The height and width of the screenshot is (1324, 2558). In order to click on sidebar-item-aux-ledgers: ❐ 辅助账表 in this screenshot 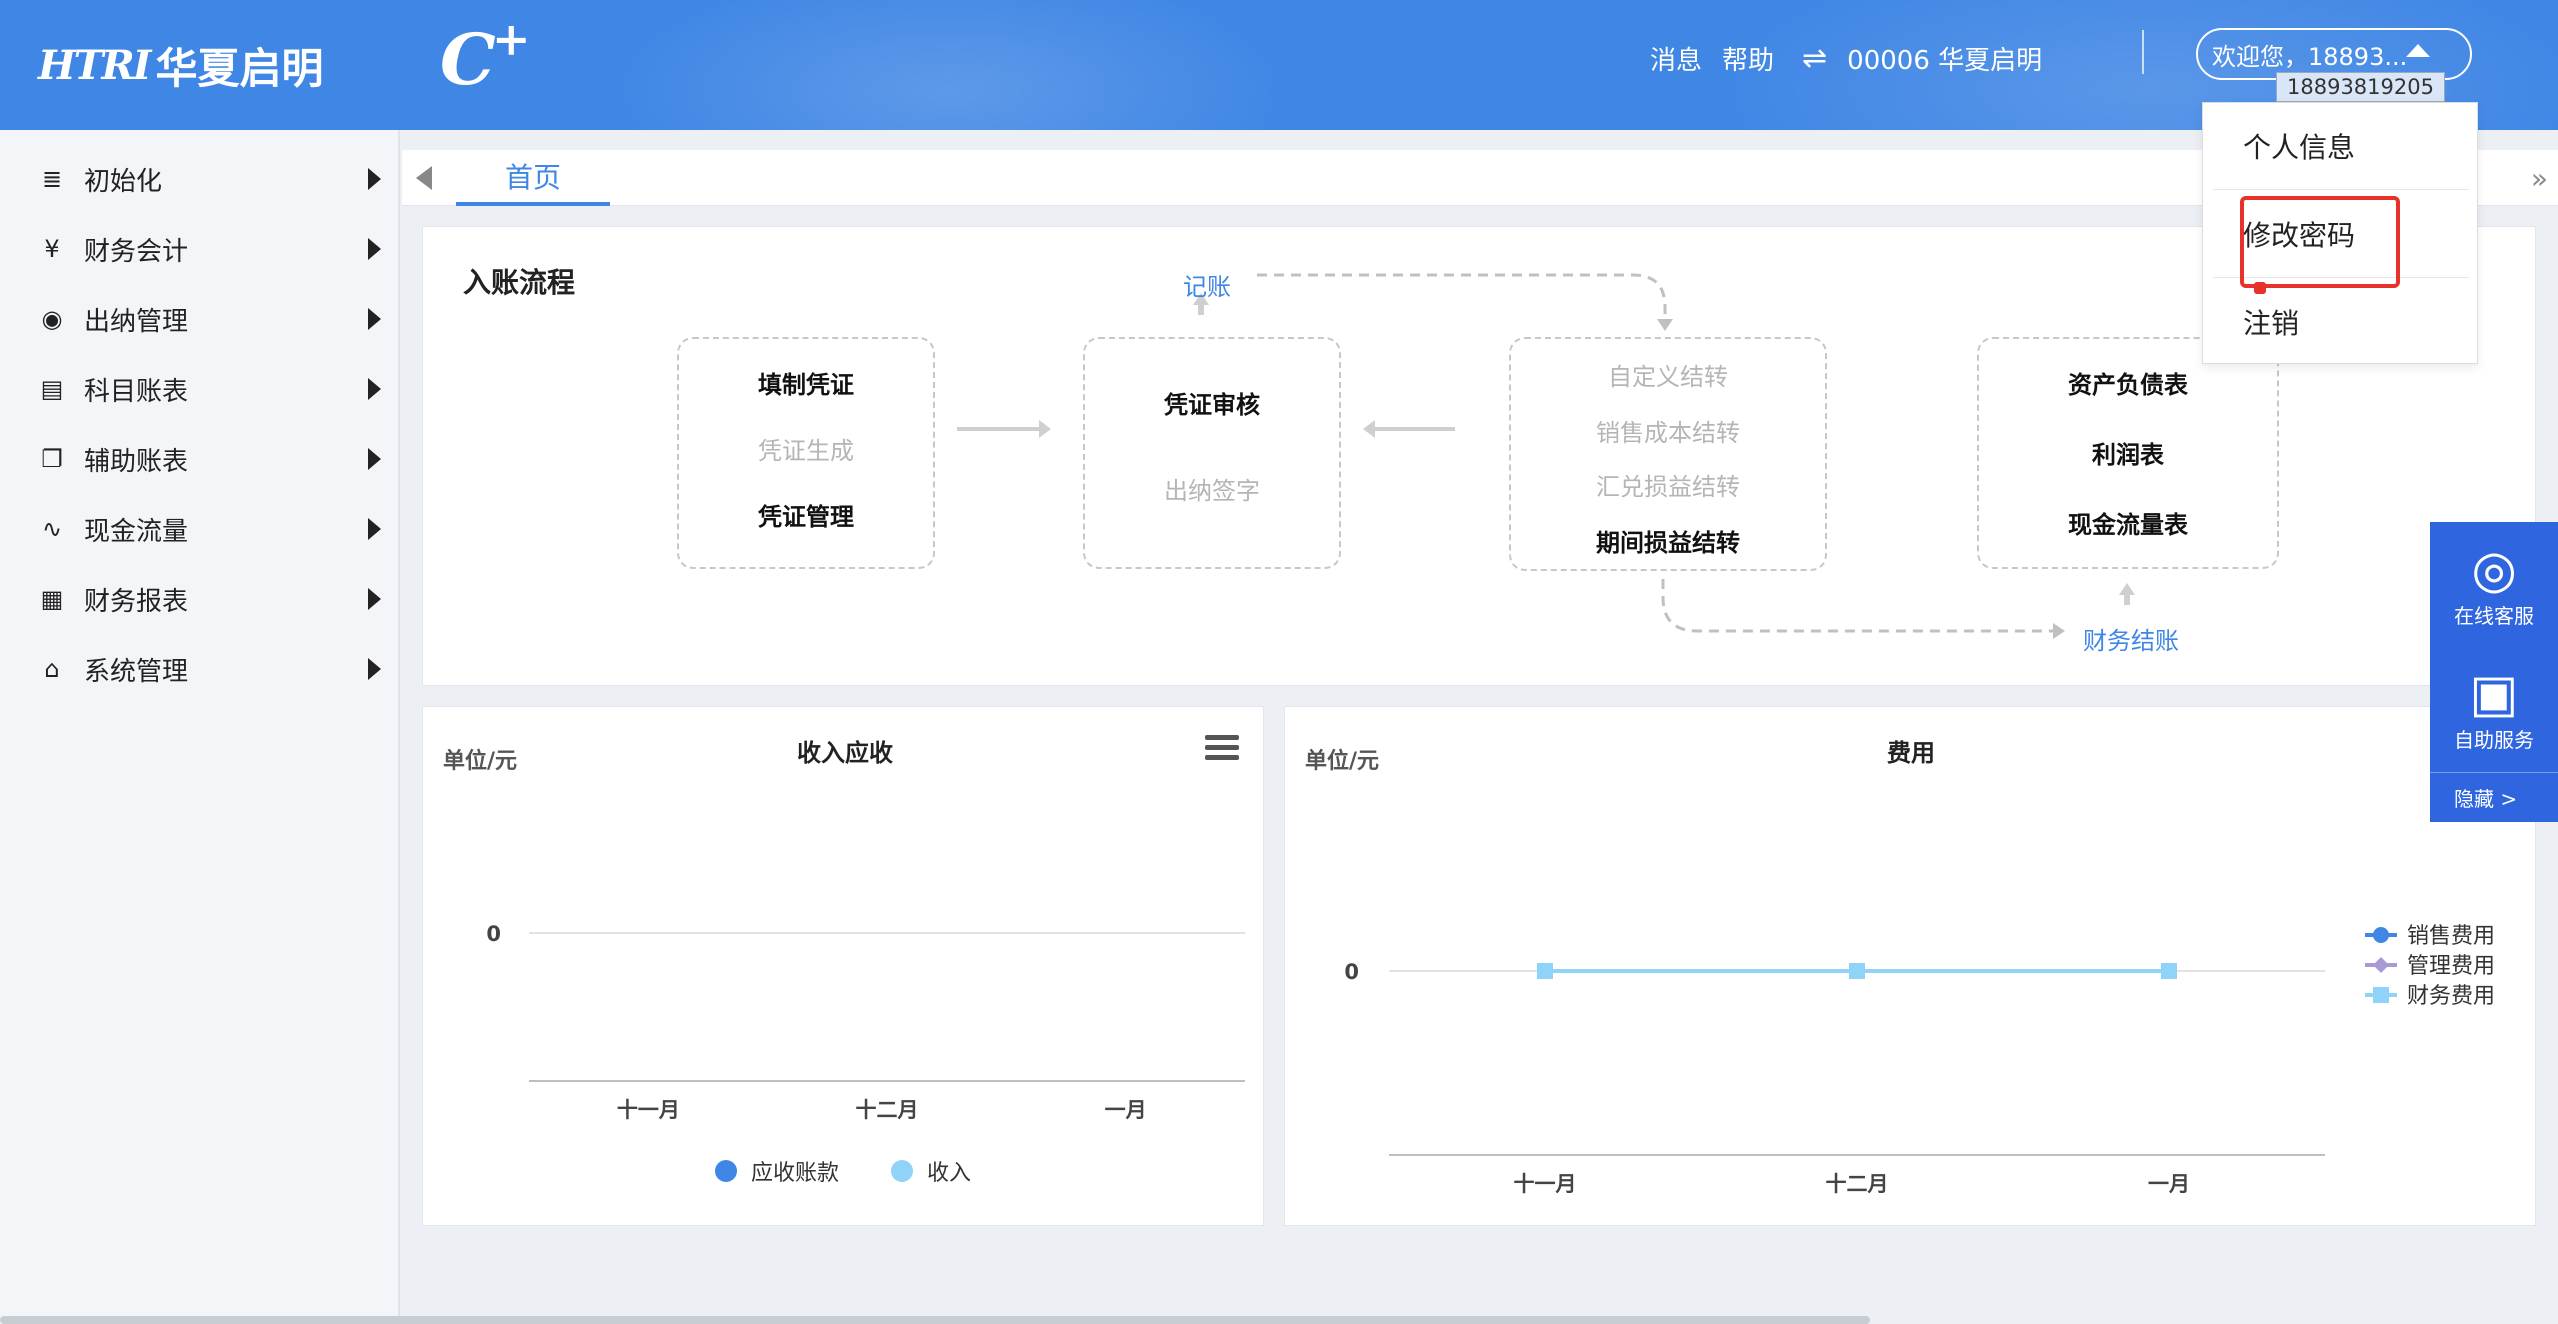, I will do `click(200, 459)`.